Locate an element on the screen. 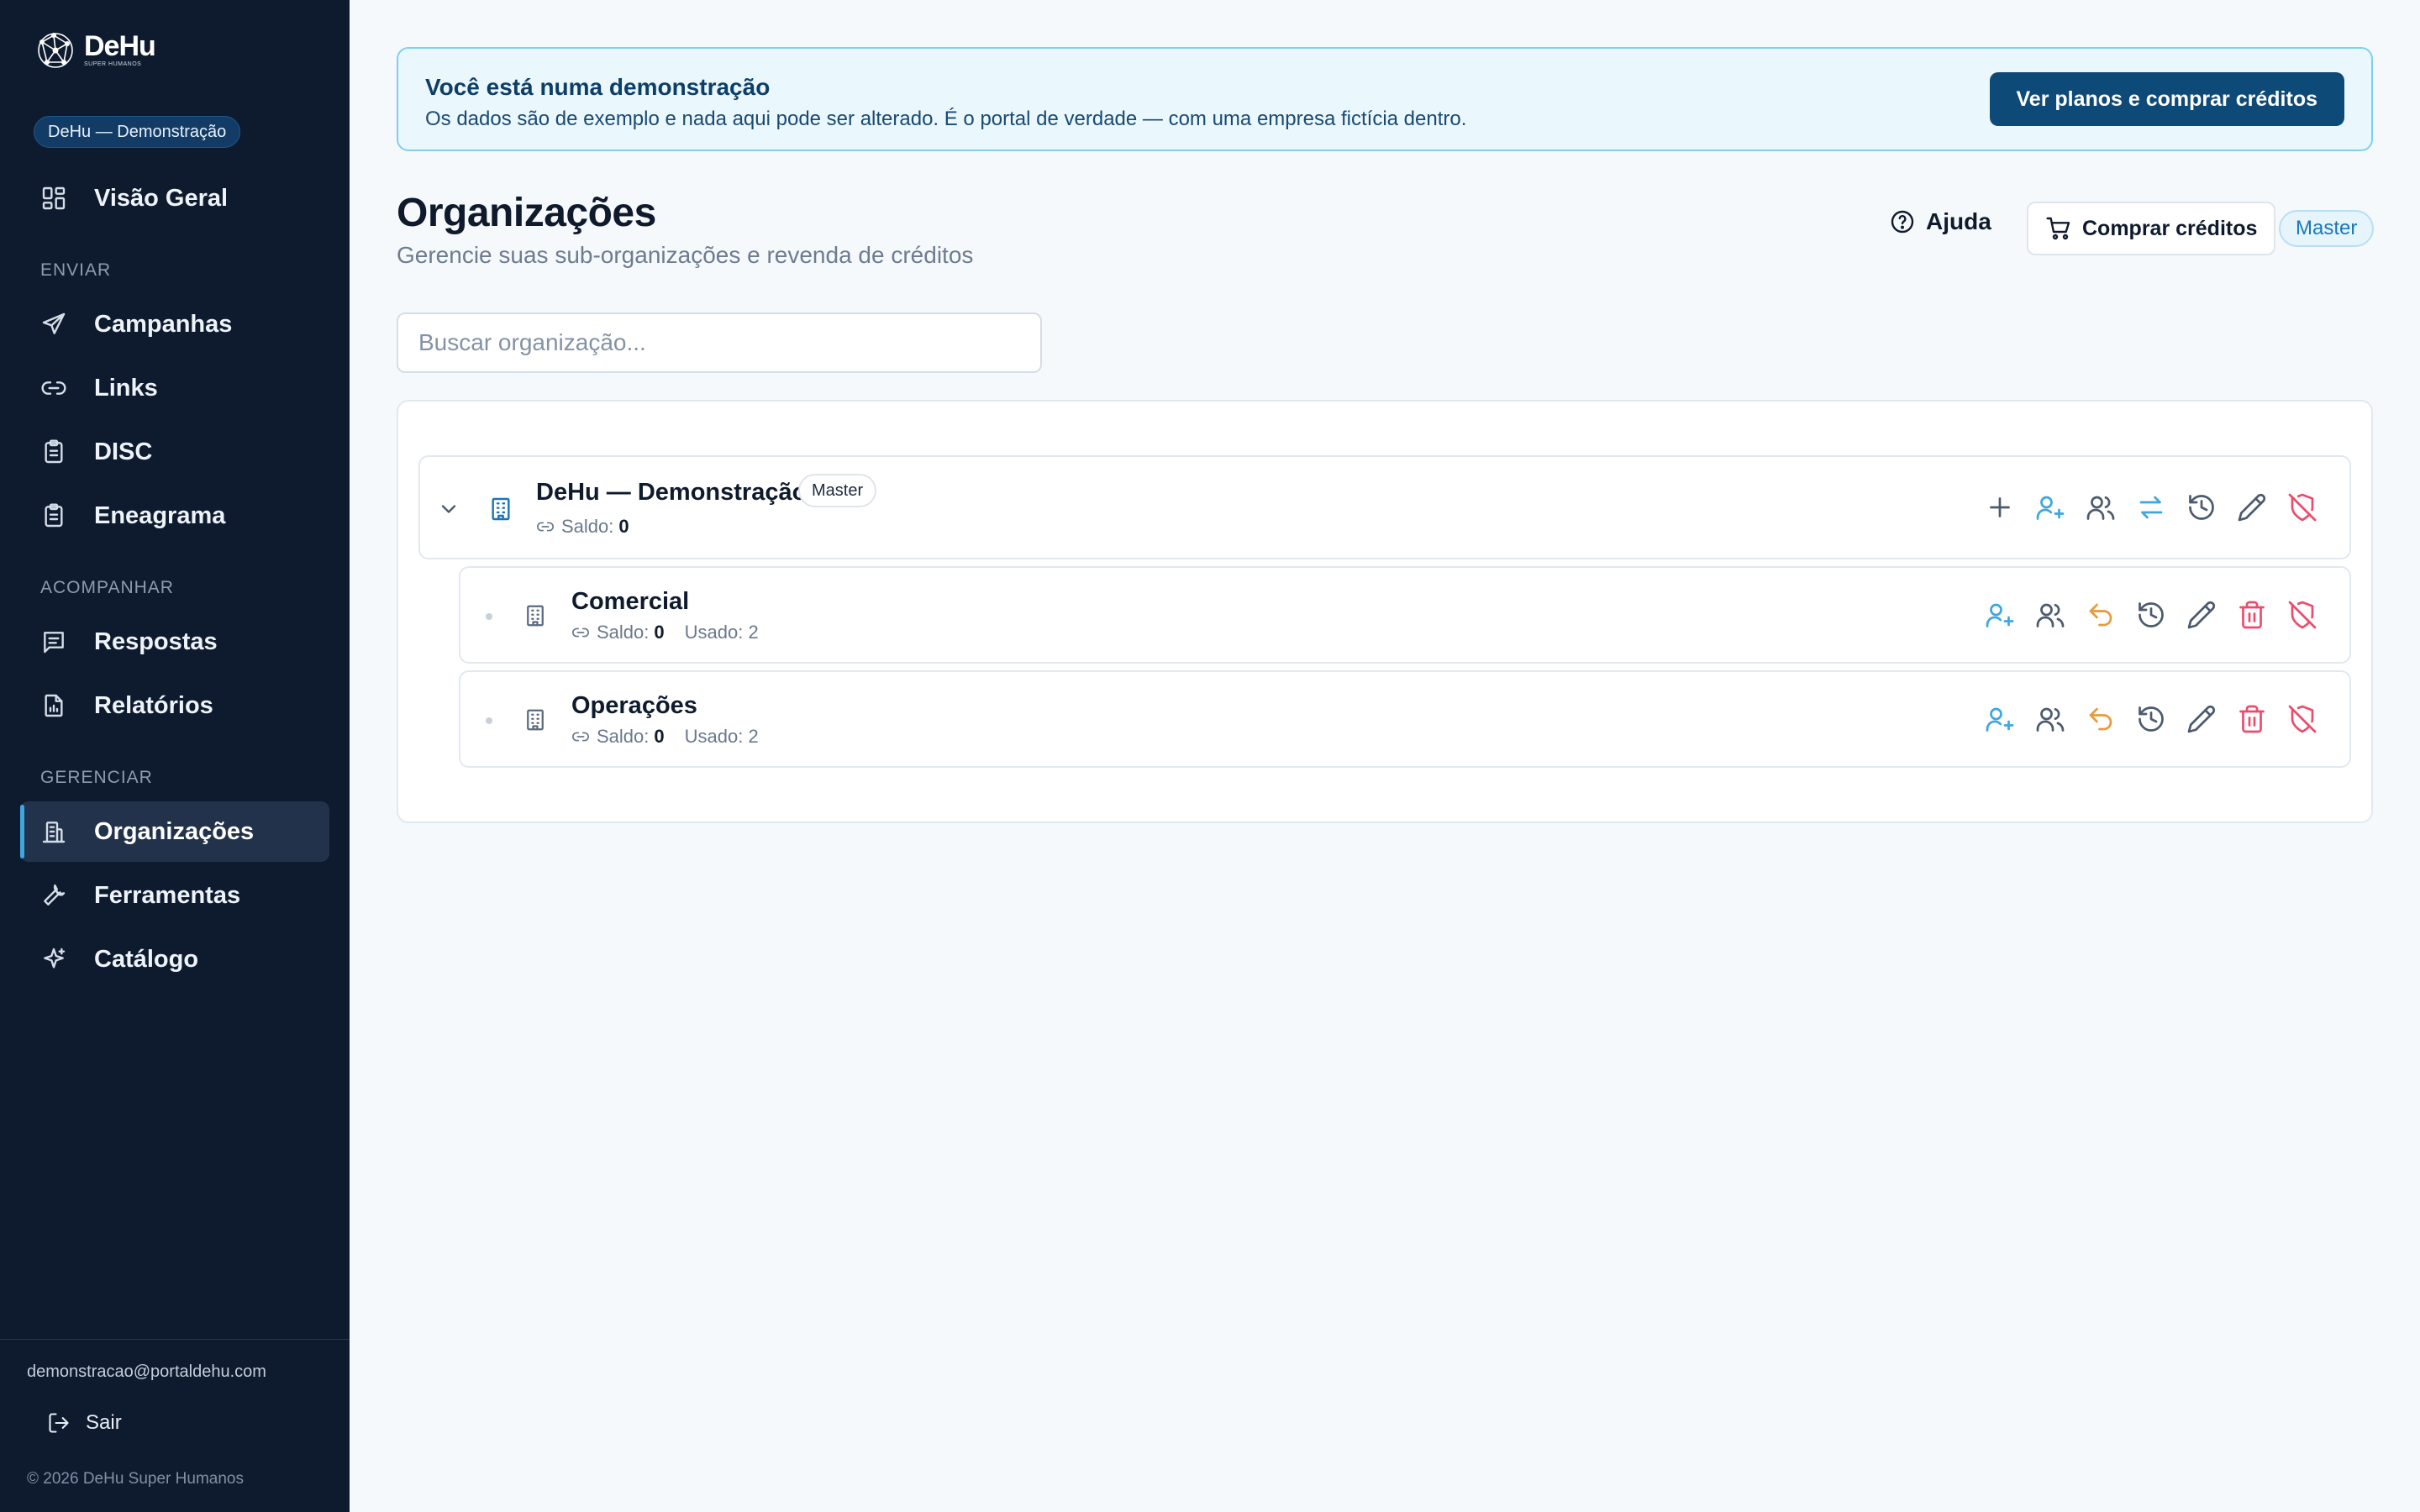 Image resolution: width=2420 pixels, height=1512 pixels. user-email: demonstracao@portaldehu.com is located at coordinates (146, 1371).